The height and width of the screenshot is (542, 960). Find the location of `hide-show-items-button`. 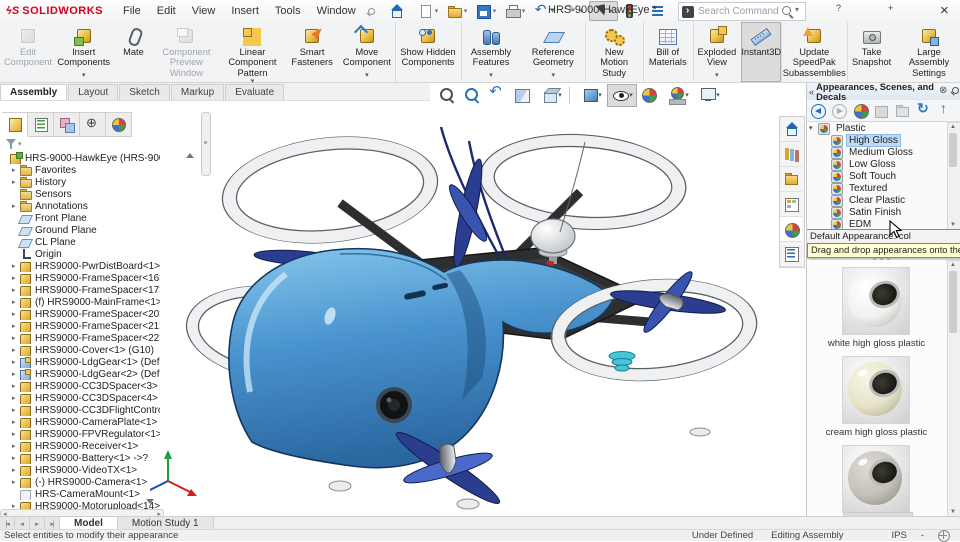

hide-show-items-button is located at coordinates (622, 95).